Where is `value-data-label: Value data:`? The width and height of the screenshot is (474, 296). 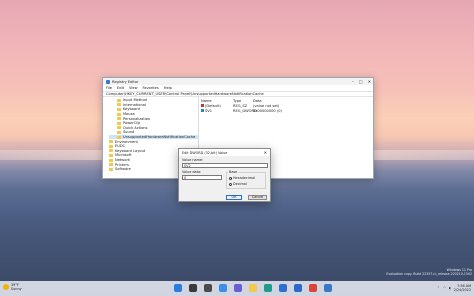 value-data-label: Value data: is located at coordinates (192, 172).